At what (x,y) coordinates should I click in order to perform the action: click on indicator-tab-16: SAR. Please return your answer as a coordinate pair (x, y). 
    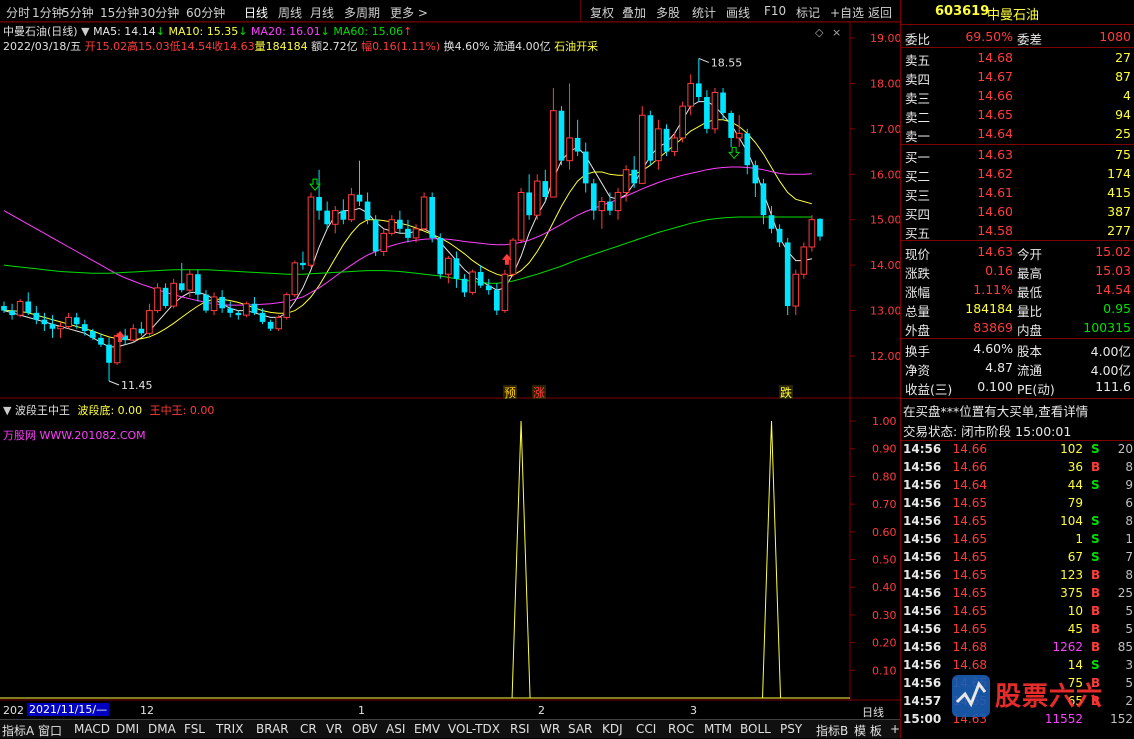
    Looking at the image, I should click on (580, 729).